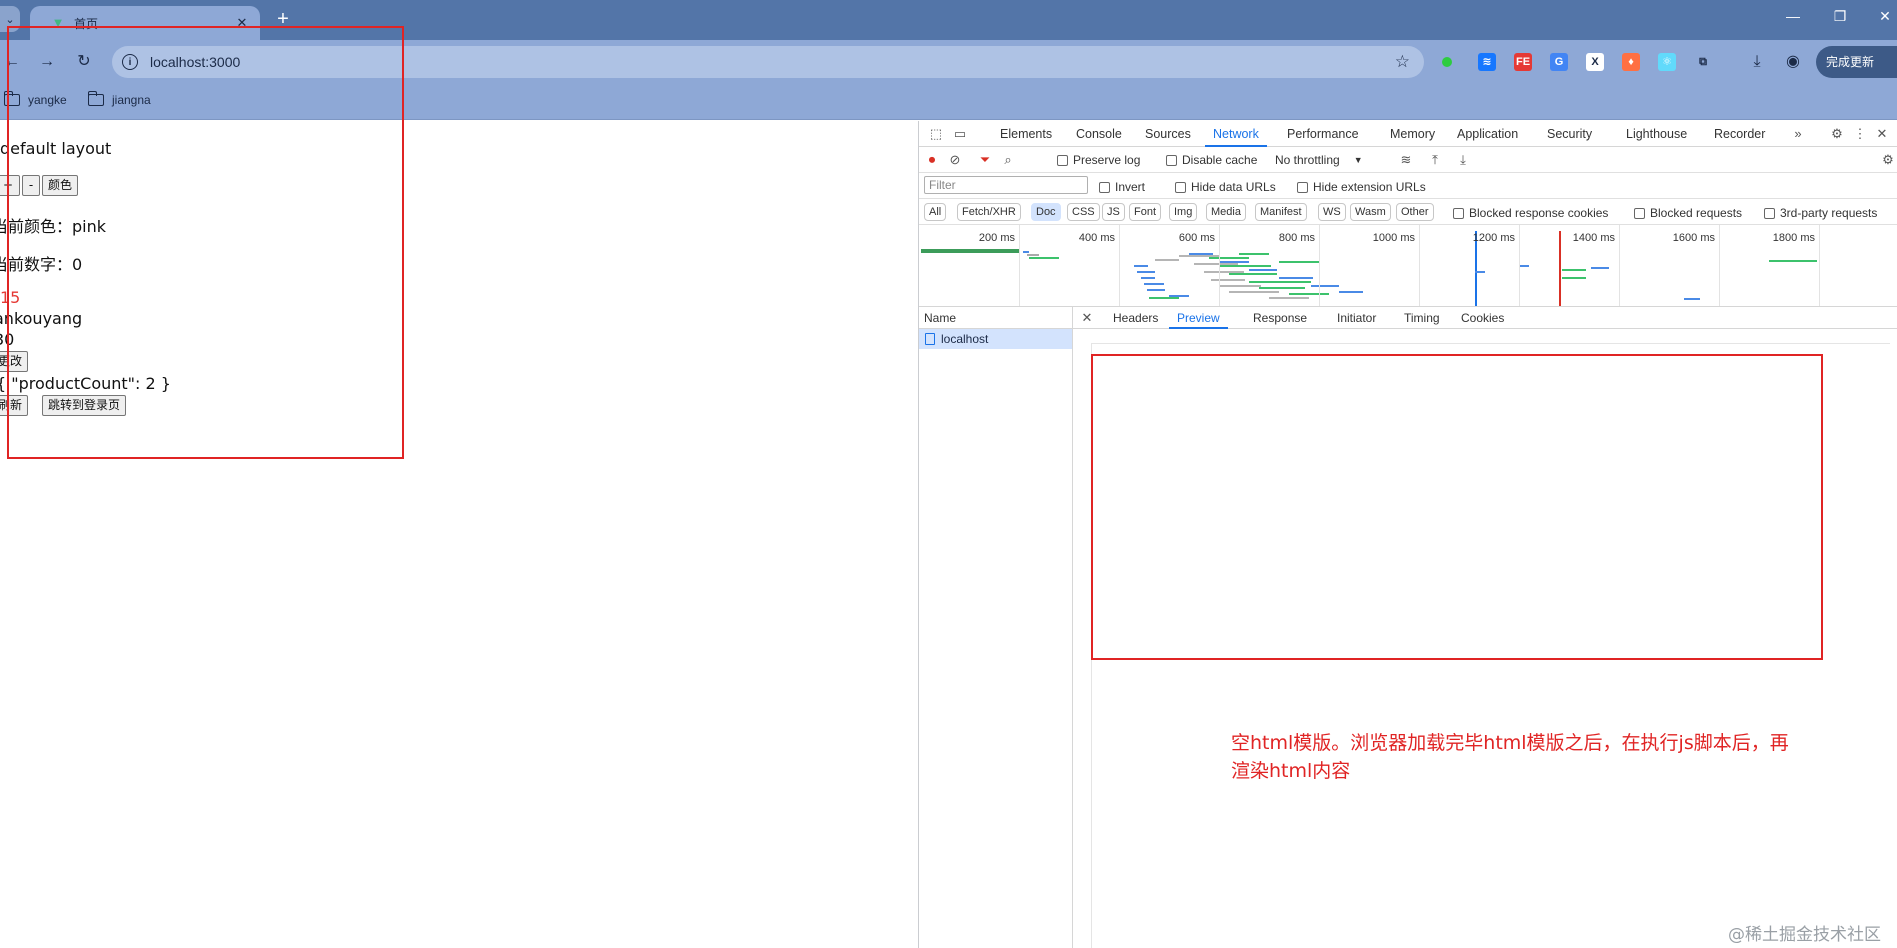  What do you see at coordinates (1798, 134) in the screenshot?
I see `more-tabs-chevron-icon: »` at bounding box center [1798, 134].